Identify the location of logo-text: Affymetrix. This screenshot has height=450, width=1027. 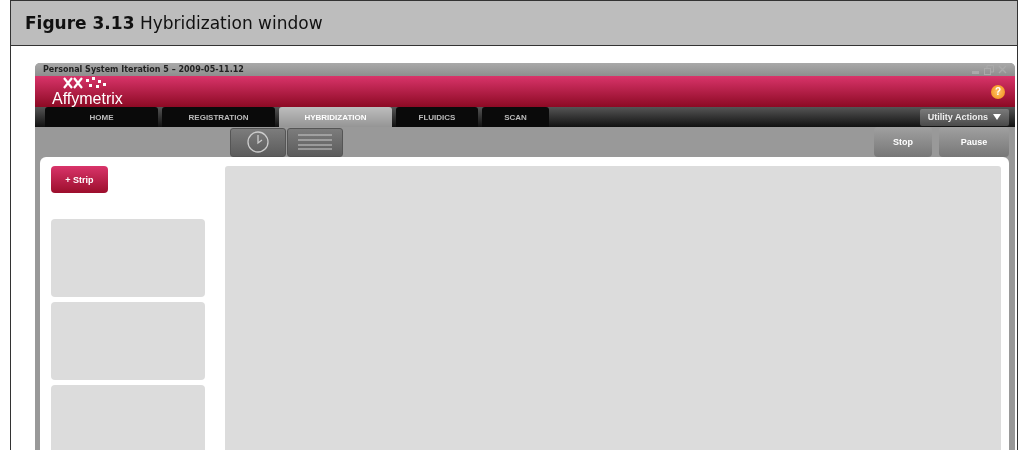
(87, 98).